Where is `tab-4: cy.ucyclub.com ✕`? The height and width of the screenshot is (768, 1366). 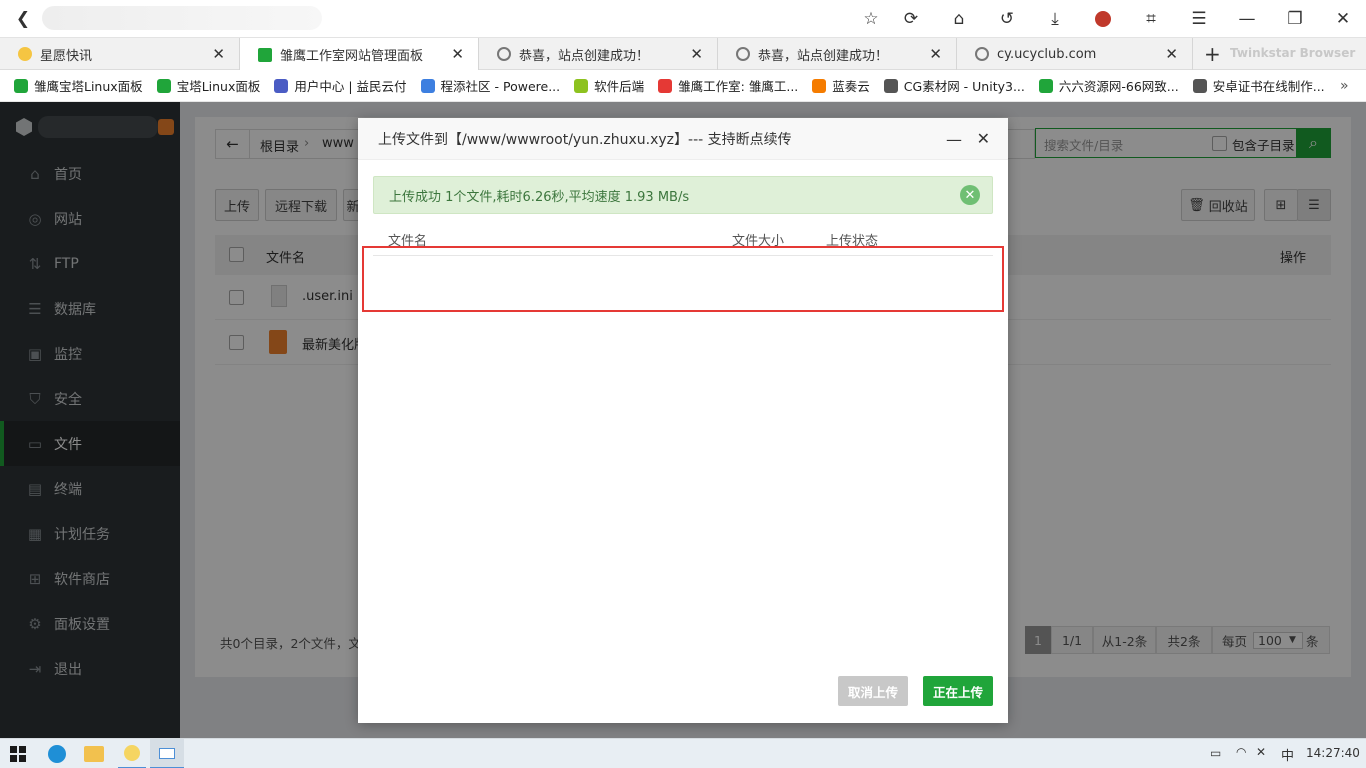 tab-4: cy.ucyclub.com ✕ is located at coordinates (1075, 54).